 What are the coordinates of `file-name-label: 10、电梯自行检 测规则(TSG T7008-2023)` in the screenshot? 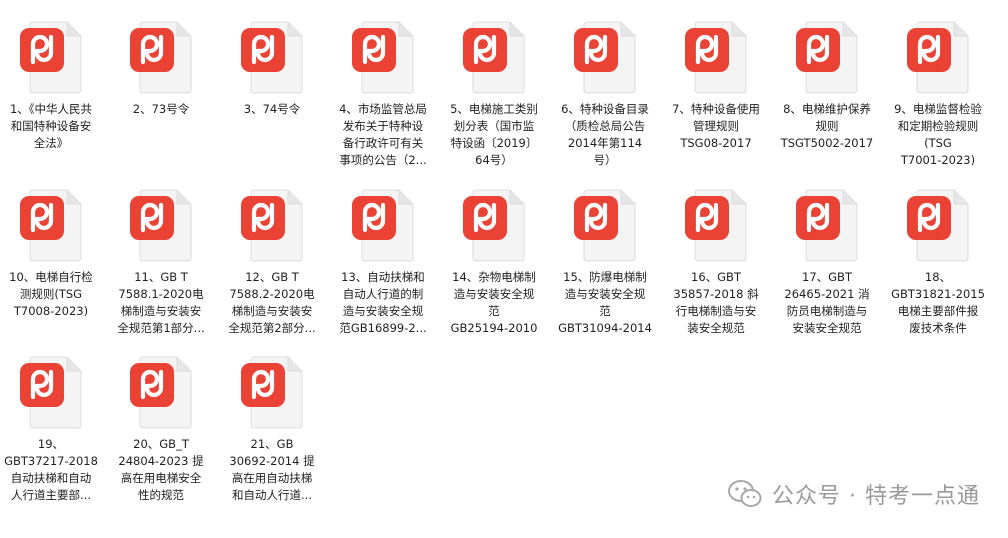 It's located at (51, 294).